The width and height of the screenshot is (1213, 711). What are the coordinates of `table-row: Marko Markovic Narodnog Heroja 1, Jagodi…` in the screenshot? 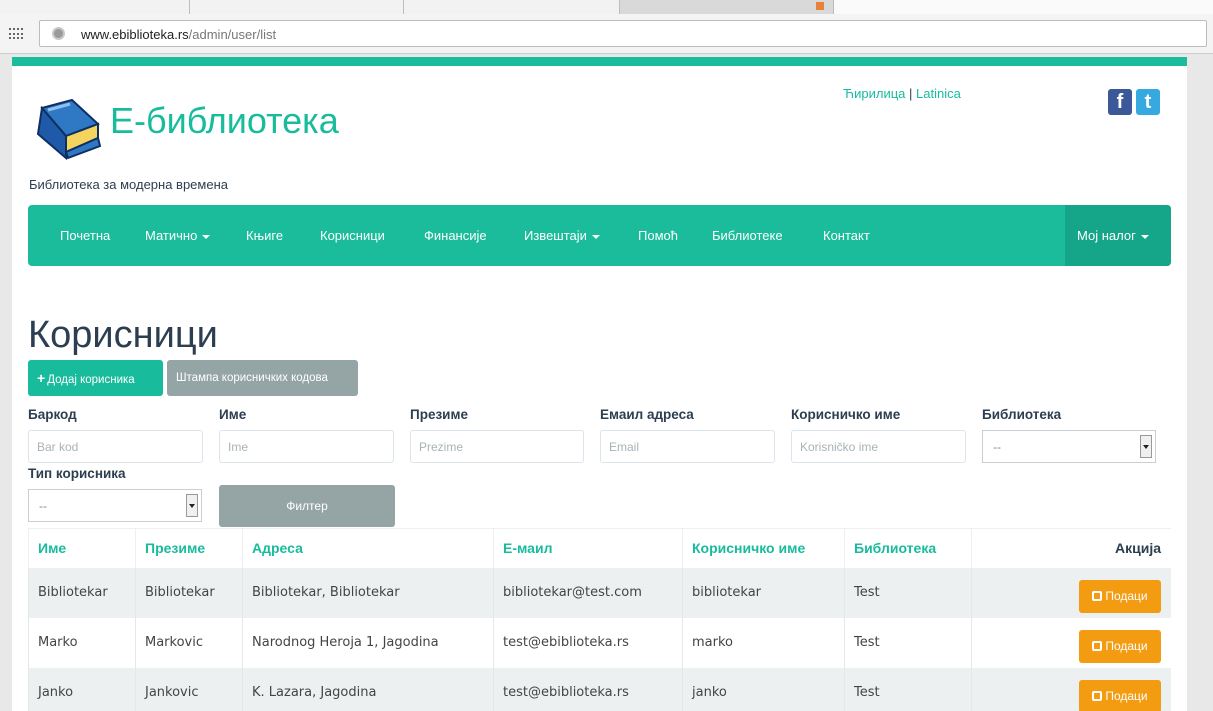 It's located at (599, 642).